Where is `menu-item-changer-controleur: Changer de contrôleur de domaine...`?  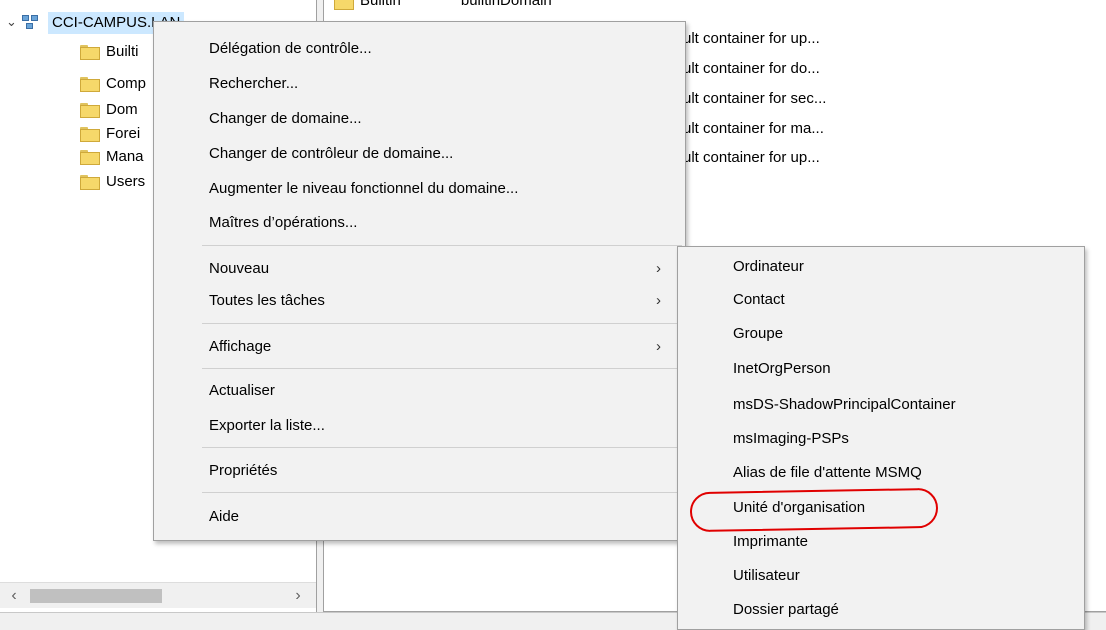
menu-item-changer-controleur: Changer de contrôleur de domaine... is located at coordinates (331, 154).